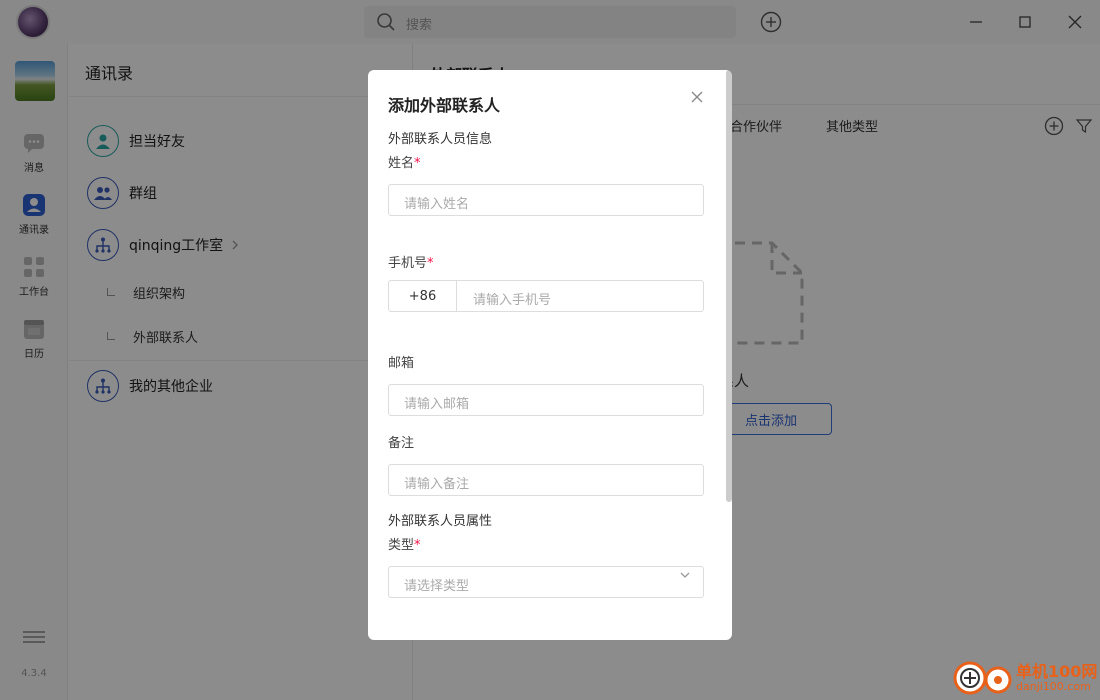  What do you see at coordinates (685, 575) in the screenshot?
I see `chevron-down-icon` at bounding box center [685, 575].